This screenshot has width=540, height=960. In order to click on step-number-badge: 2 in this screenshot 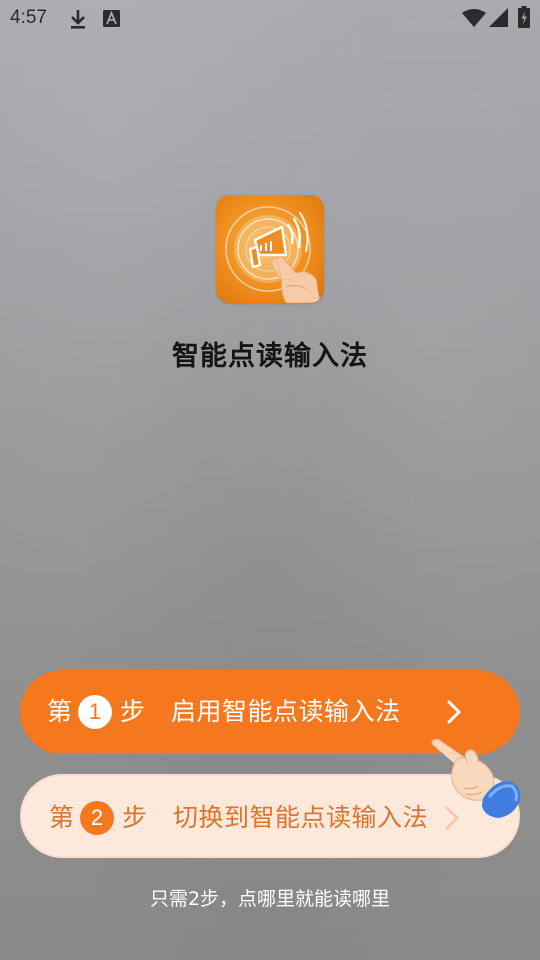, I will do `click(97, 818)`.